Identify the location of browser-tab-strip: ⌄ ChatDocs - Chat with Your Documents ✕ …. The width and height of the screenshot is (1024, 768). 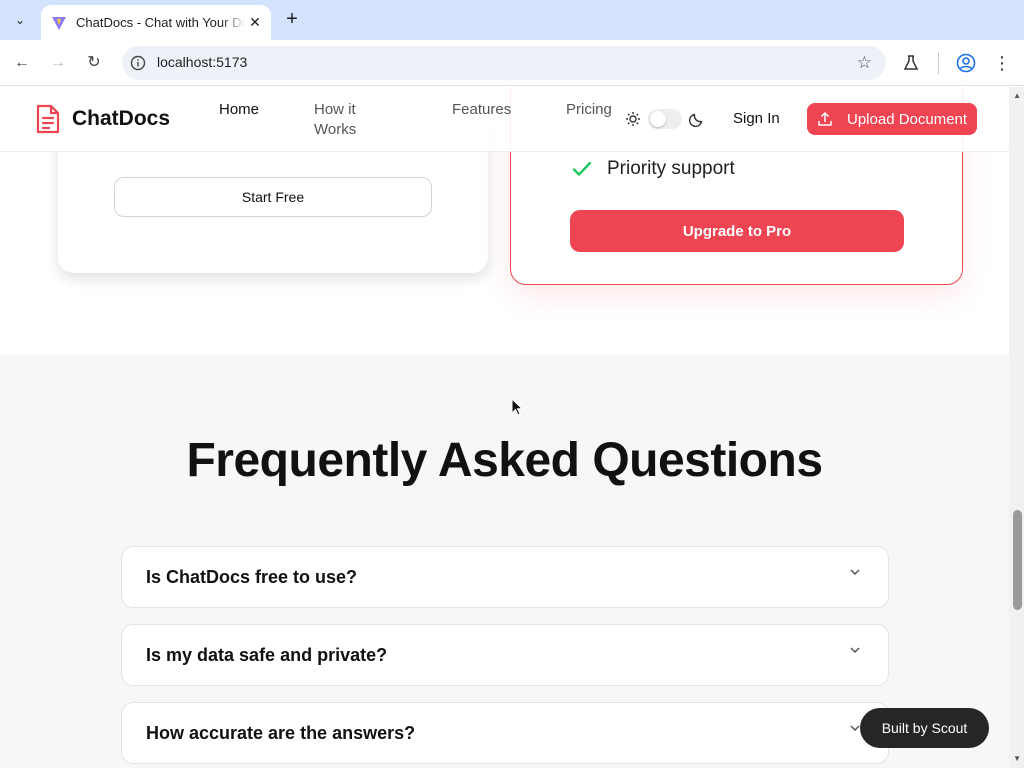
(512, 20).